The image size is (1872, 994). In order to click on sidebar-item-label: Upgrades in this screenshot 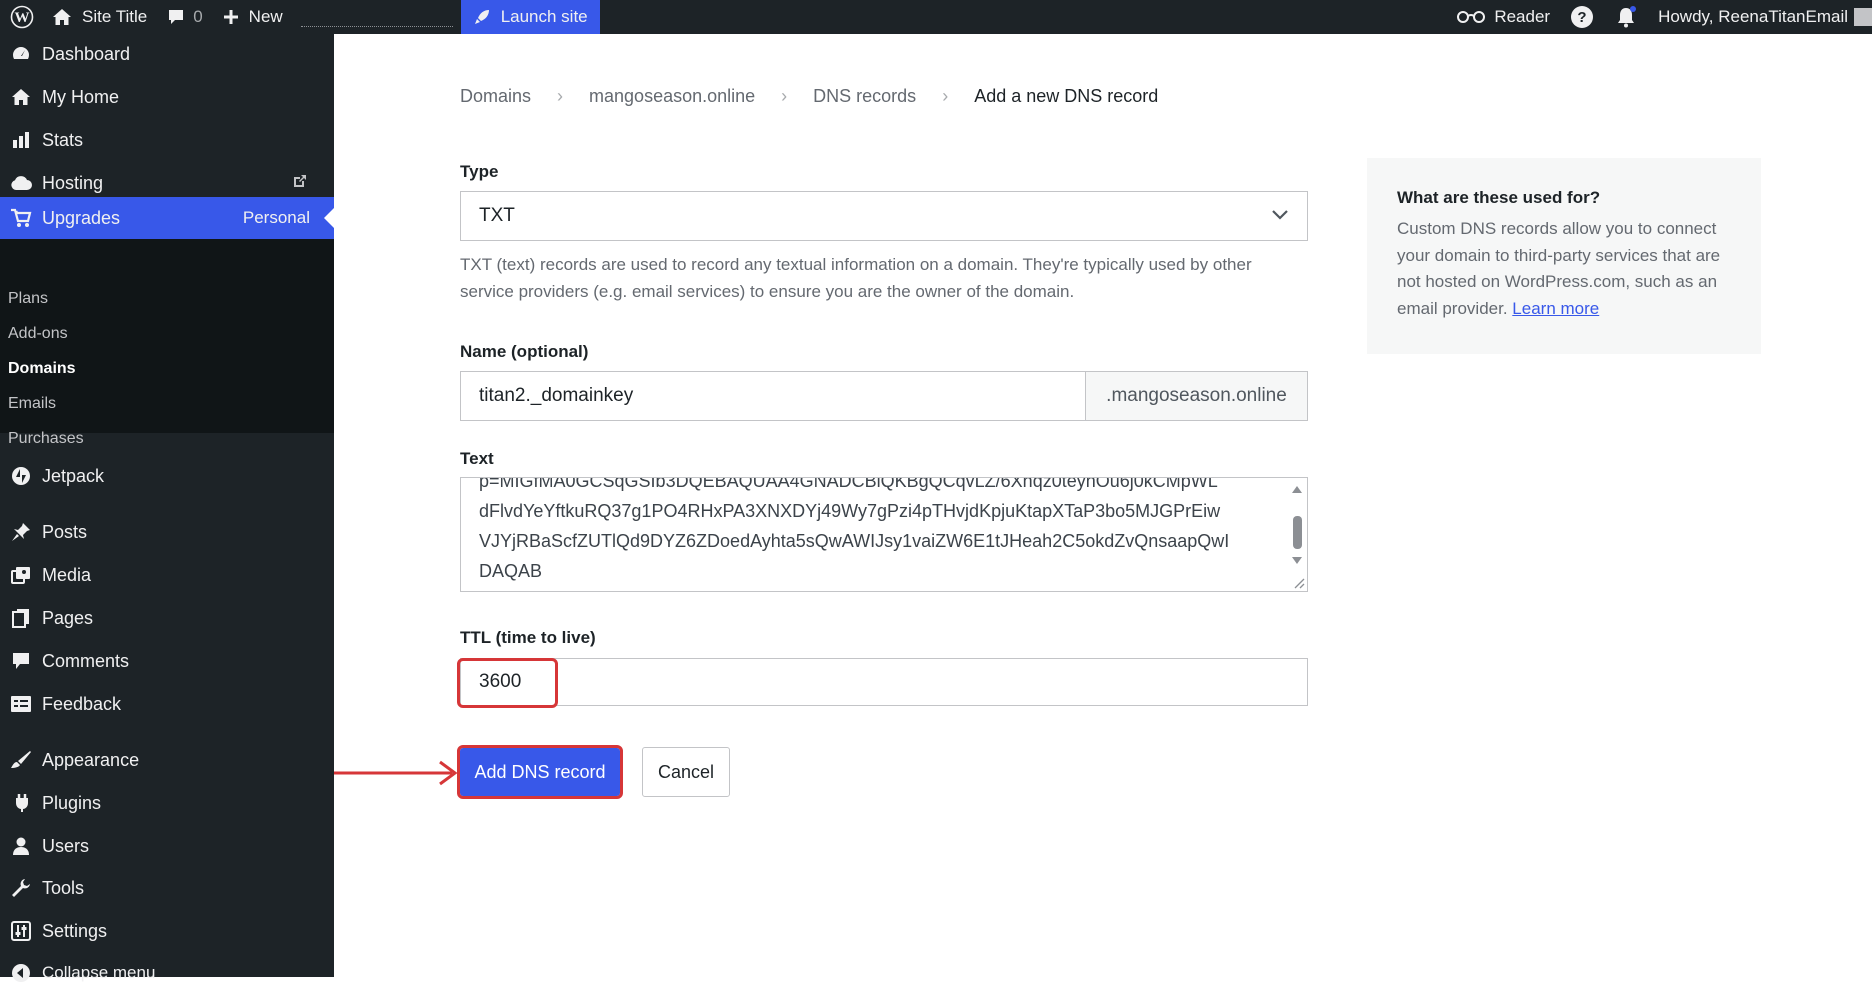, I will do `click(81, 217)`.